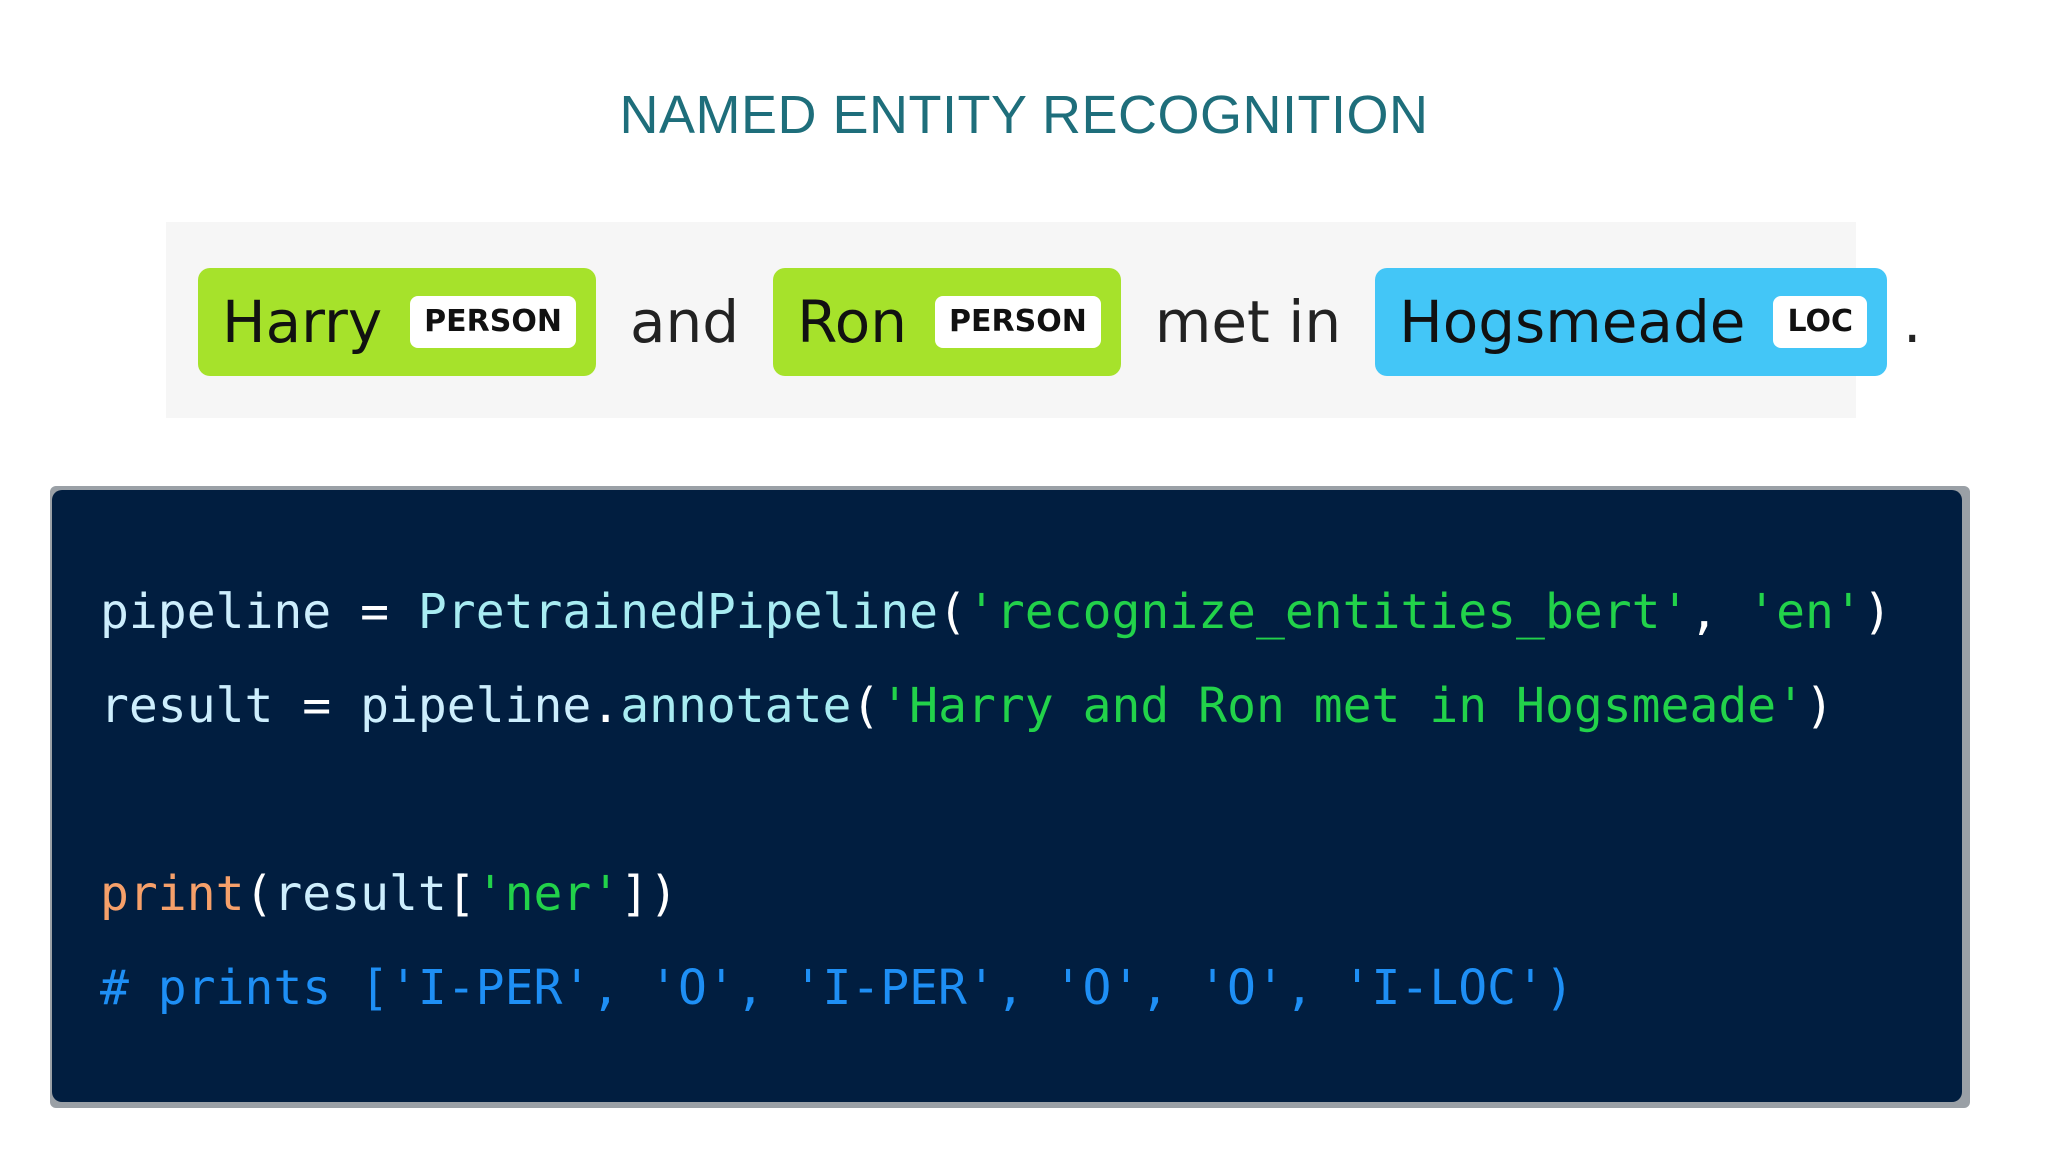 This screenshot has height=1152, width=2048. Describe the element at coordinates (1718, 612) in the screenshot. I see `code-punctuation: ,` at that location.